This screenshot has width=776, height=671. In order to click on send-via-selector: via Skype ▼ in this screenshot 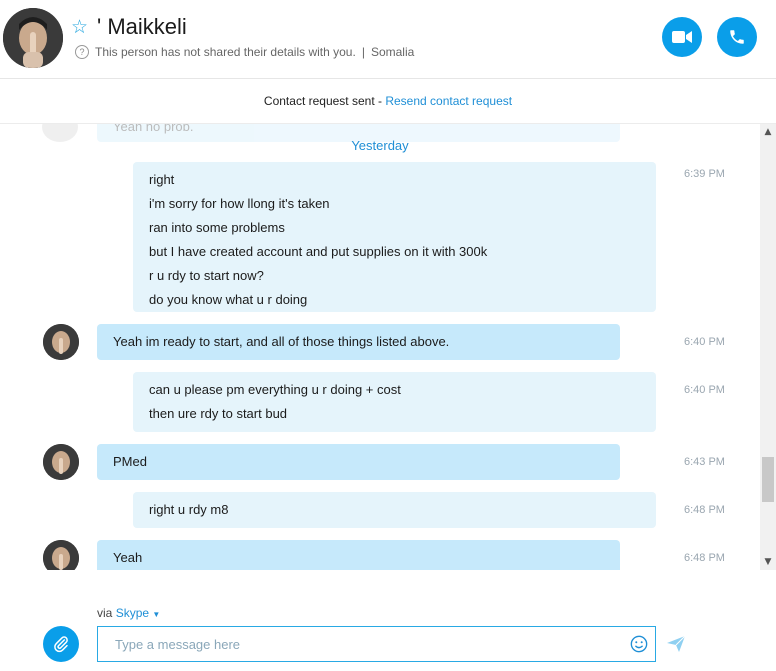, I will do `click(128, 613)`.